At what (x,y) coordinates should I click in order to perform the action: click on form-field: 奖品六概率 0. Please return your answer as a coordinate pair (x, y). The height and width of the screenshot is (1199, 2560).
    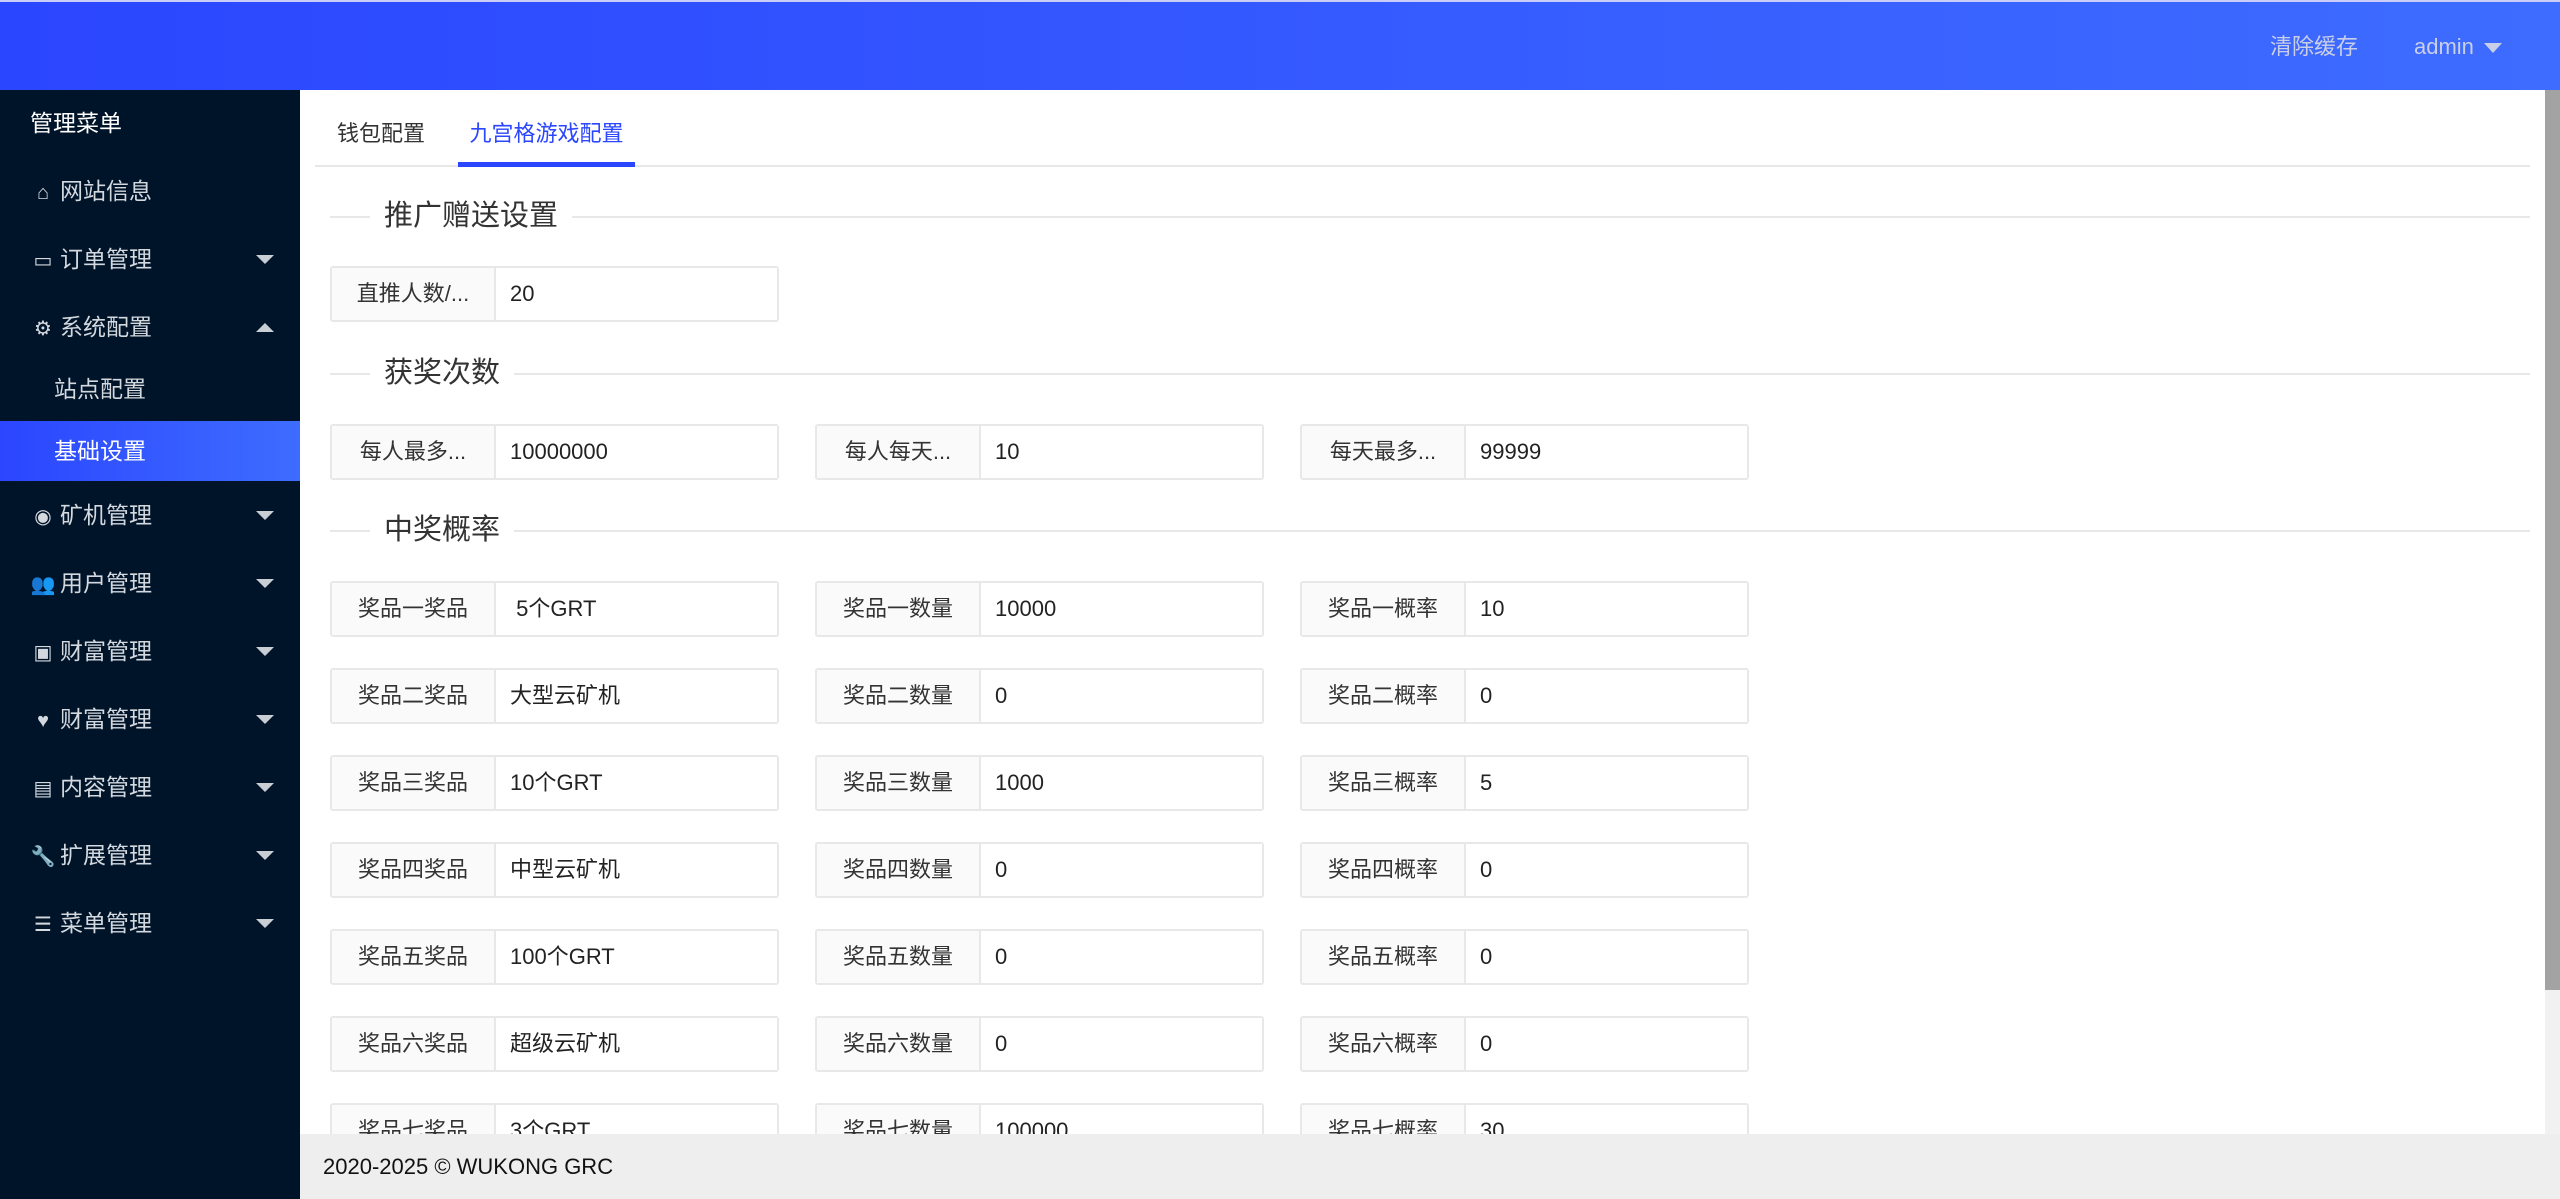
    Looking at the image, I should click on (1524, 1044).